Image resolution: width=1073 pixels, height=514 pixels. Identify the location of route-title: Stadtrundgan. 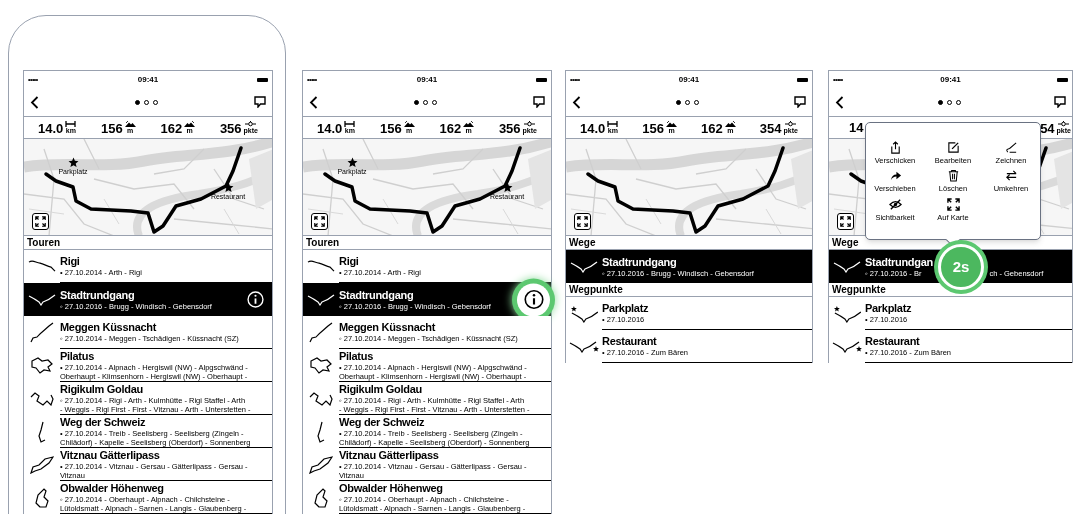
(899, 262).